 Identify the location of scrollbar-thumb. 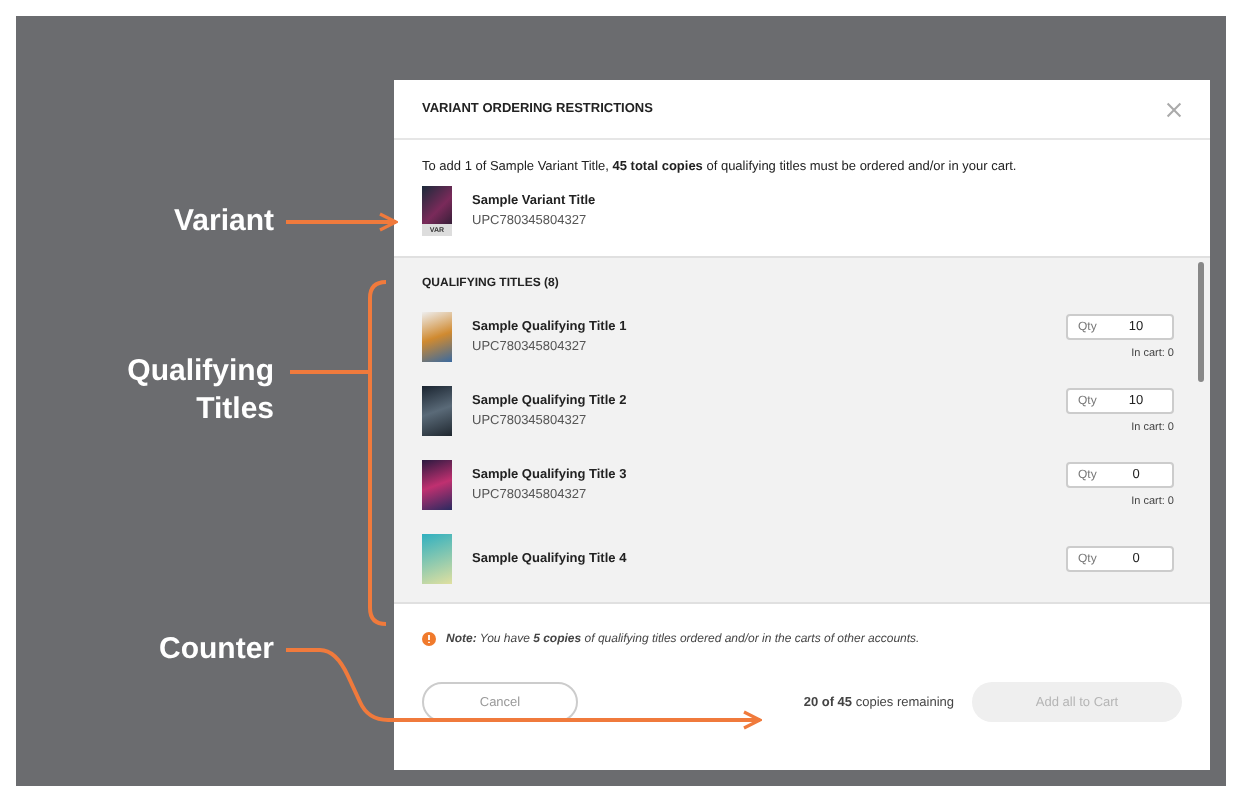
(1201, 322).